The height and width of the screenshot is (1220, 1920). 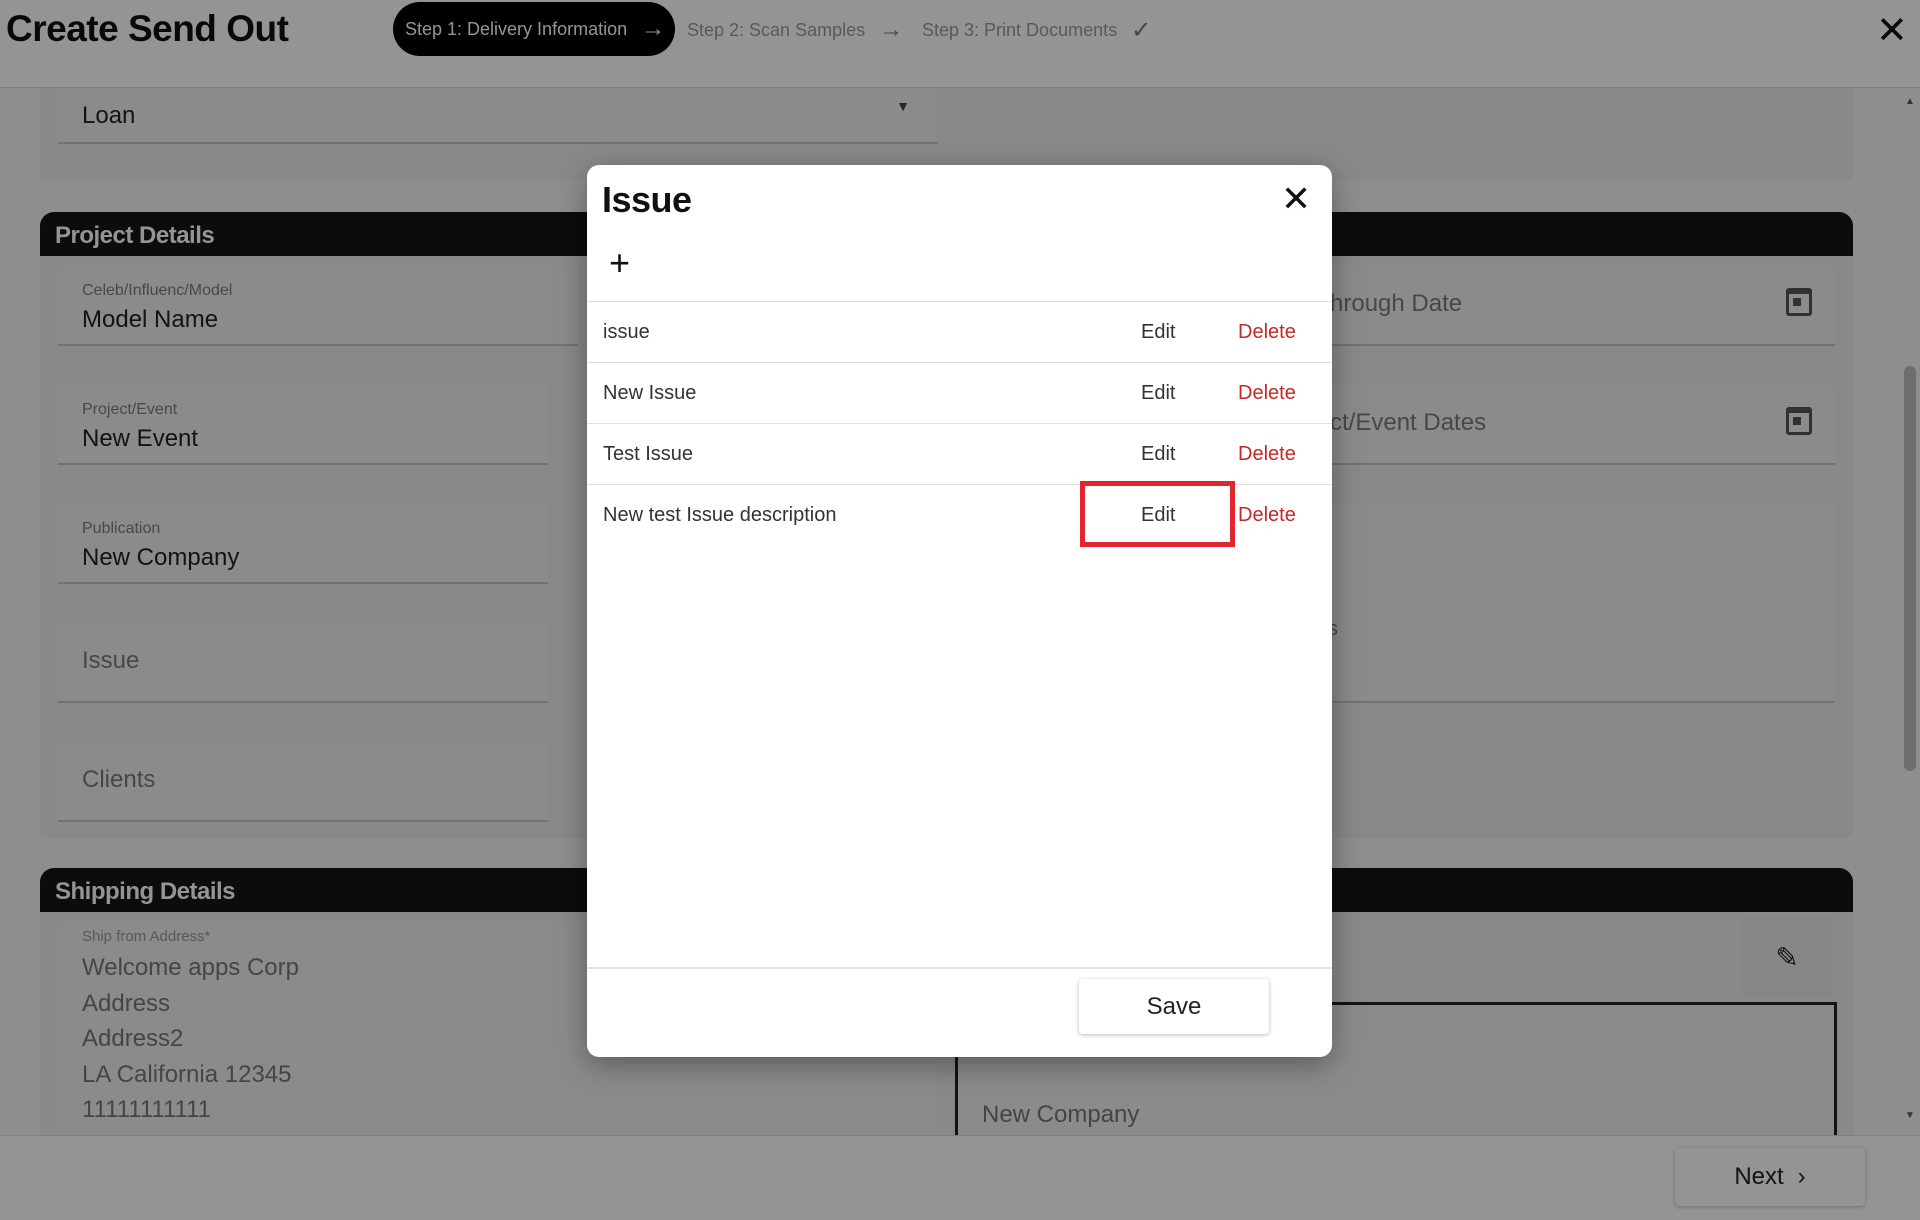 I want to click on save-button: Save, so click(x=1174, y=1006).